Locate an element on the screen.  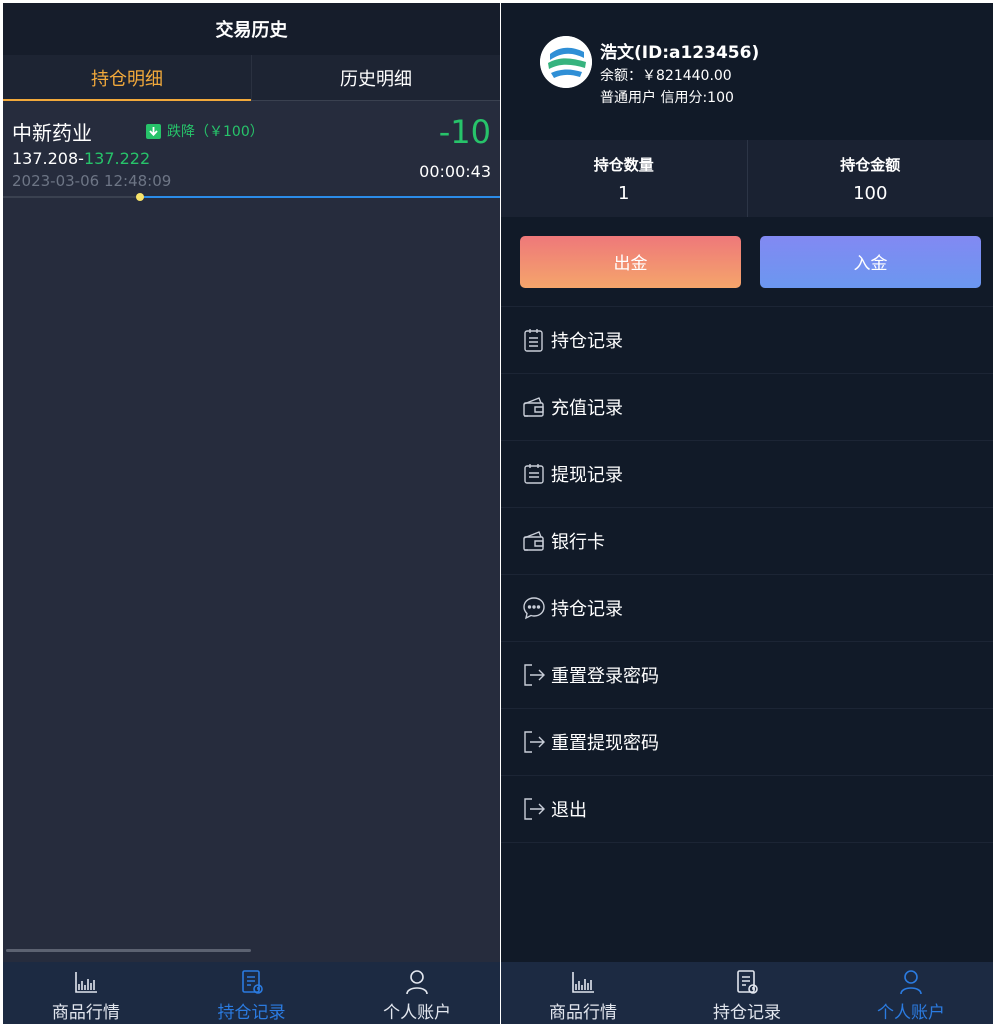
menu-item-position-records-2: 持仓记录 is located at coordinates (747, 608).